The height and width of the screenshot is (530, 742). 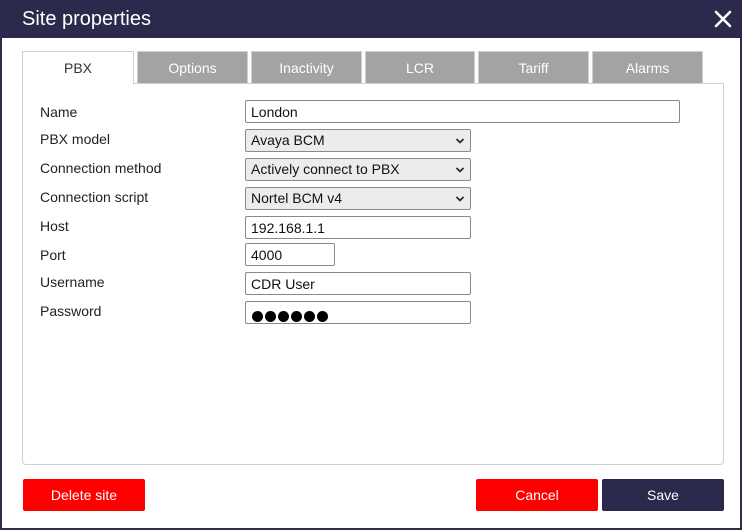 I want to click on dialog-title: Site properties, so click(x=86, y=19).